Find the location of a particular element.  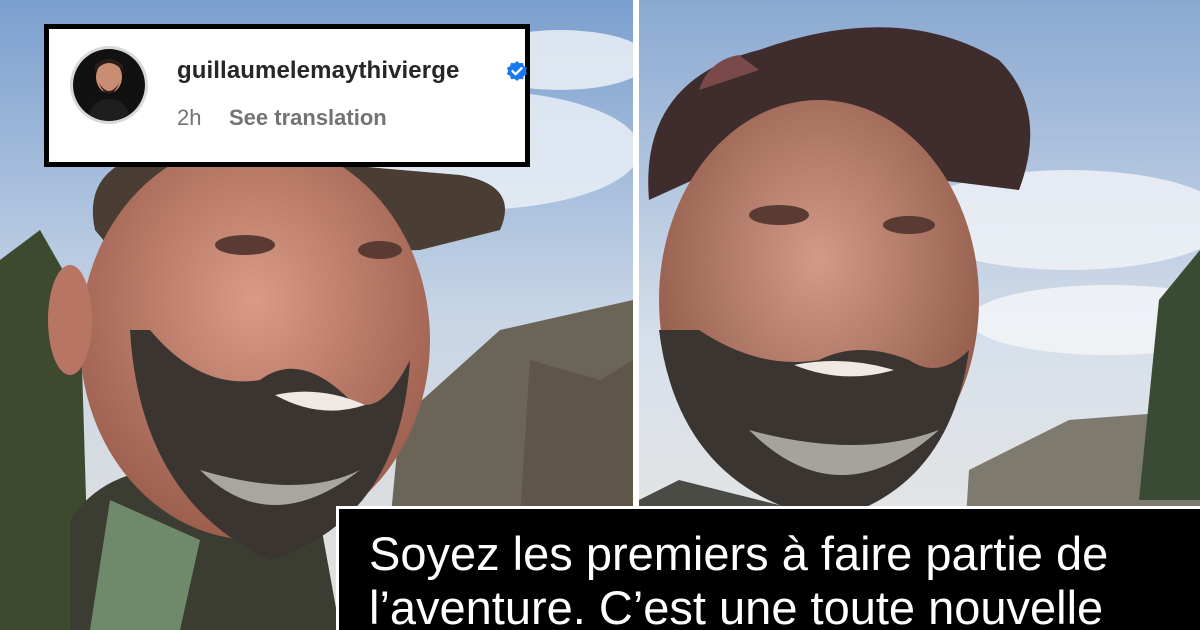

verified-badge-icon is located at coordinates (517, 71).